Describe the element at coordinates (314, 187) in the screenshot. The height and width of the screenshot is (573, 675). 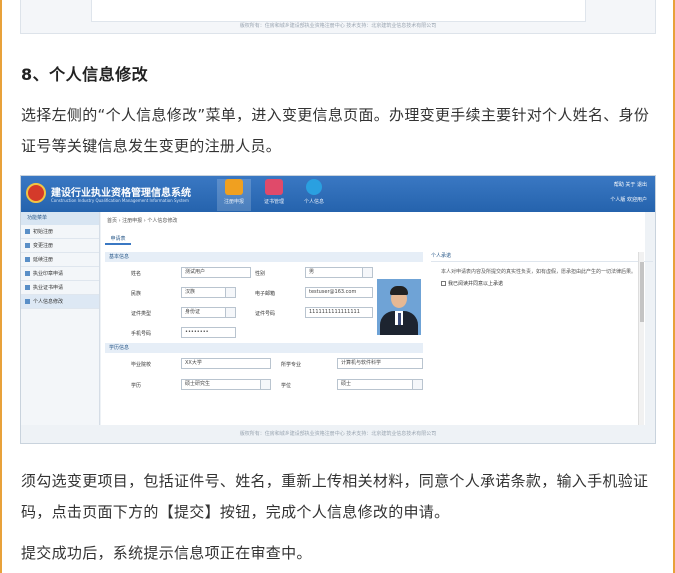
I see `info-icon` at that location.